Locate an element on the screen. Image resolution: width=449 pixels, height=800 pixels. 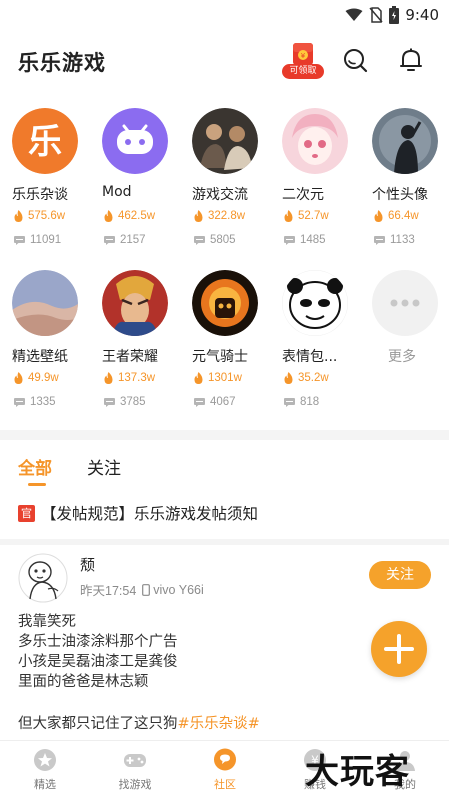
category-posts: 2157 is located at coordinates (125, 240).